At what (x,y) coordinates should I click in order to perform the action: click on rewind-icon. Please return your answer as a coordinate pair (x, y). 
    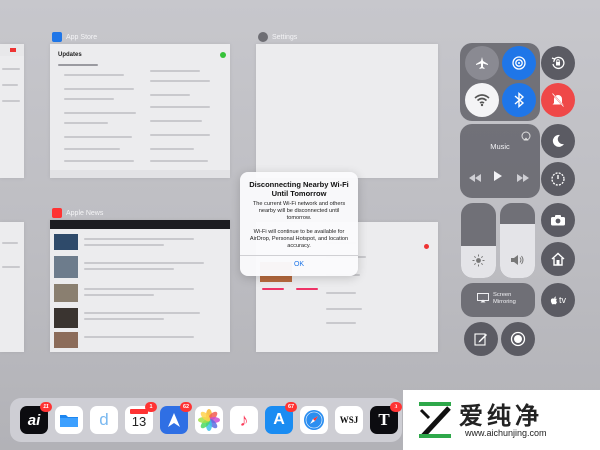
    Looking at the image, I should click on (475, 178).